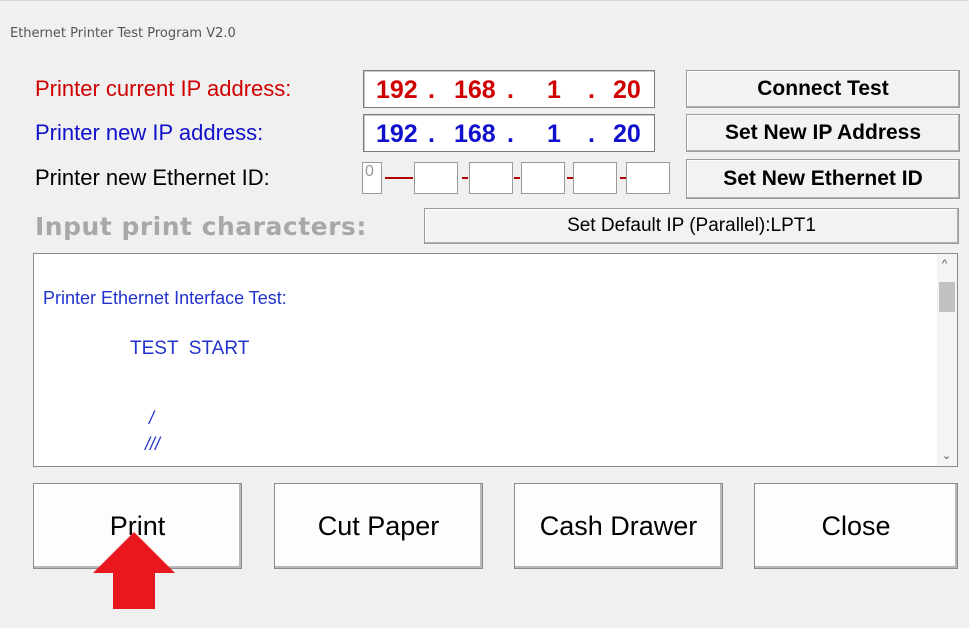 The image size is (969, 628). What do you see at coordinates (475, 90) in the screenshot?
I see `current-ip-octet-2: 168` at bounding box center [475, 90].